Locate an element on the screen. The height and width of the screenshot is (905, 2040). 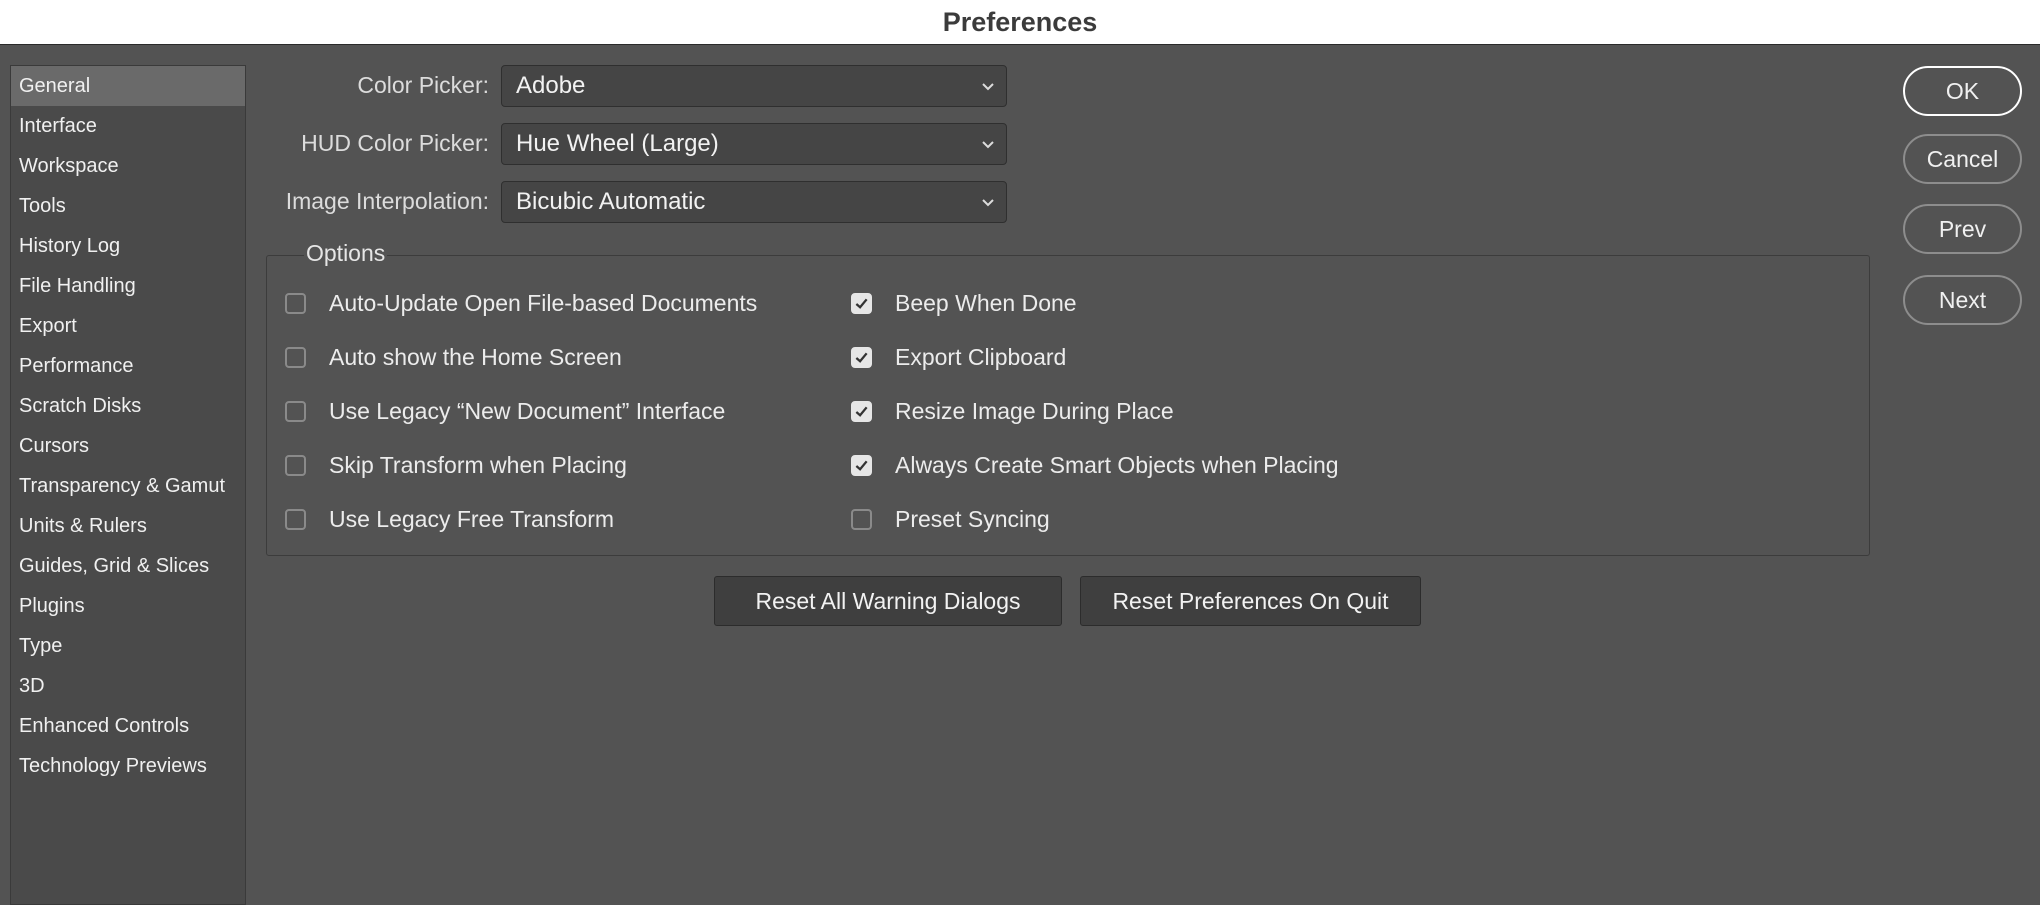
reset-warning-dialogs-button: Reset All Warning Dialogs is located at coordinates (888, 601).